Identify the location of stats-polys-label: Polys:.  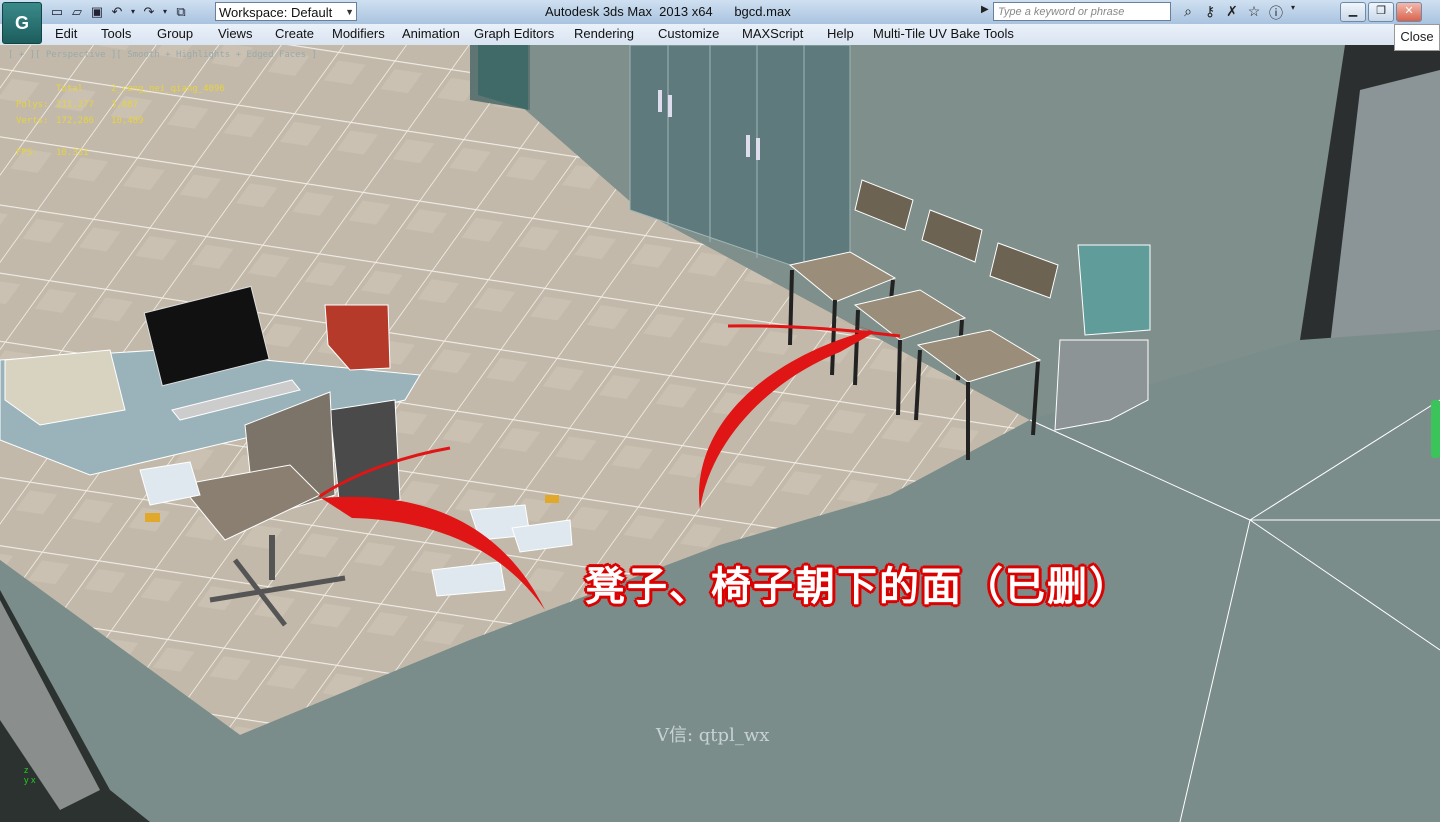
(32, 105).